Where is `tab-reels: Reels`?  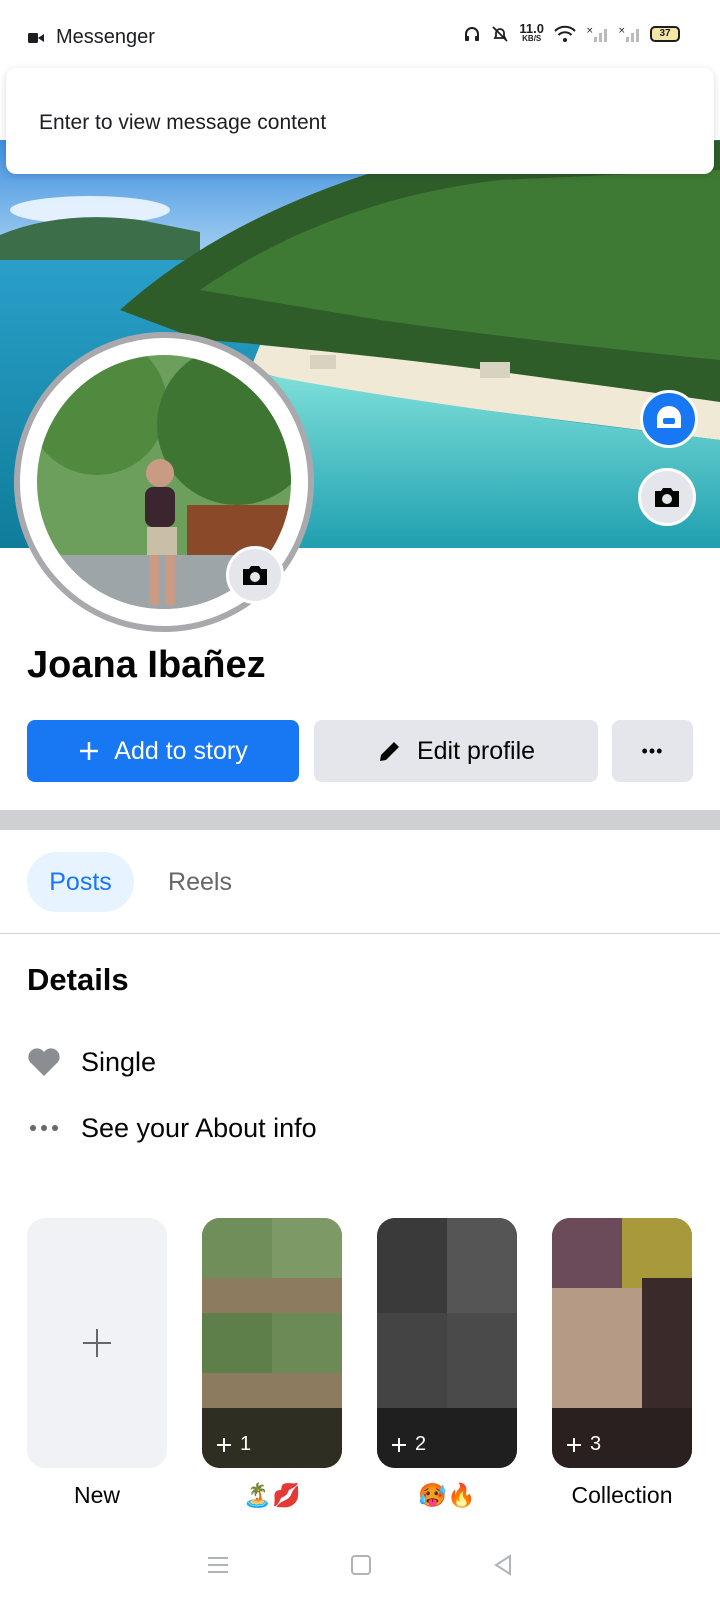
tab-reels: Reels is located at coordinates (200, 882).